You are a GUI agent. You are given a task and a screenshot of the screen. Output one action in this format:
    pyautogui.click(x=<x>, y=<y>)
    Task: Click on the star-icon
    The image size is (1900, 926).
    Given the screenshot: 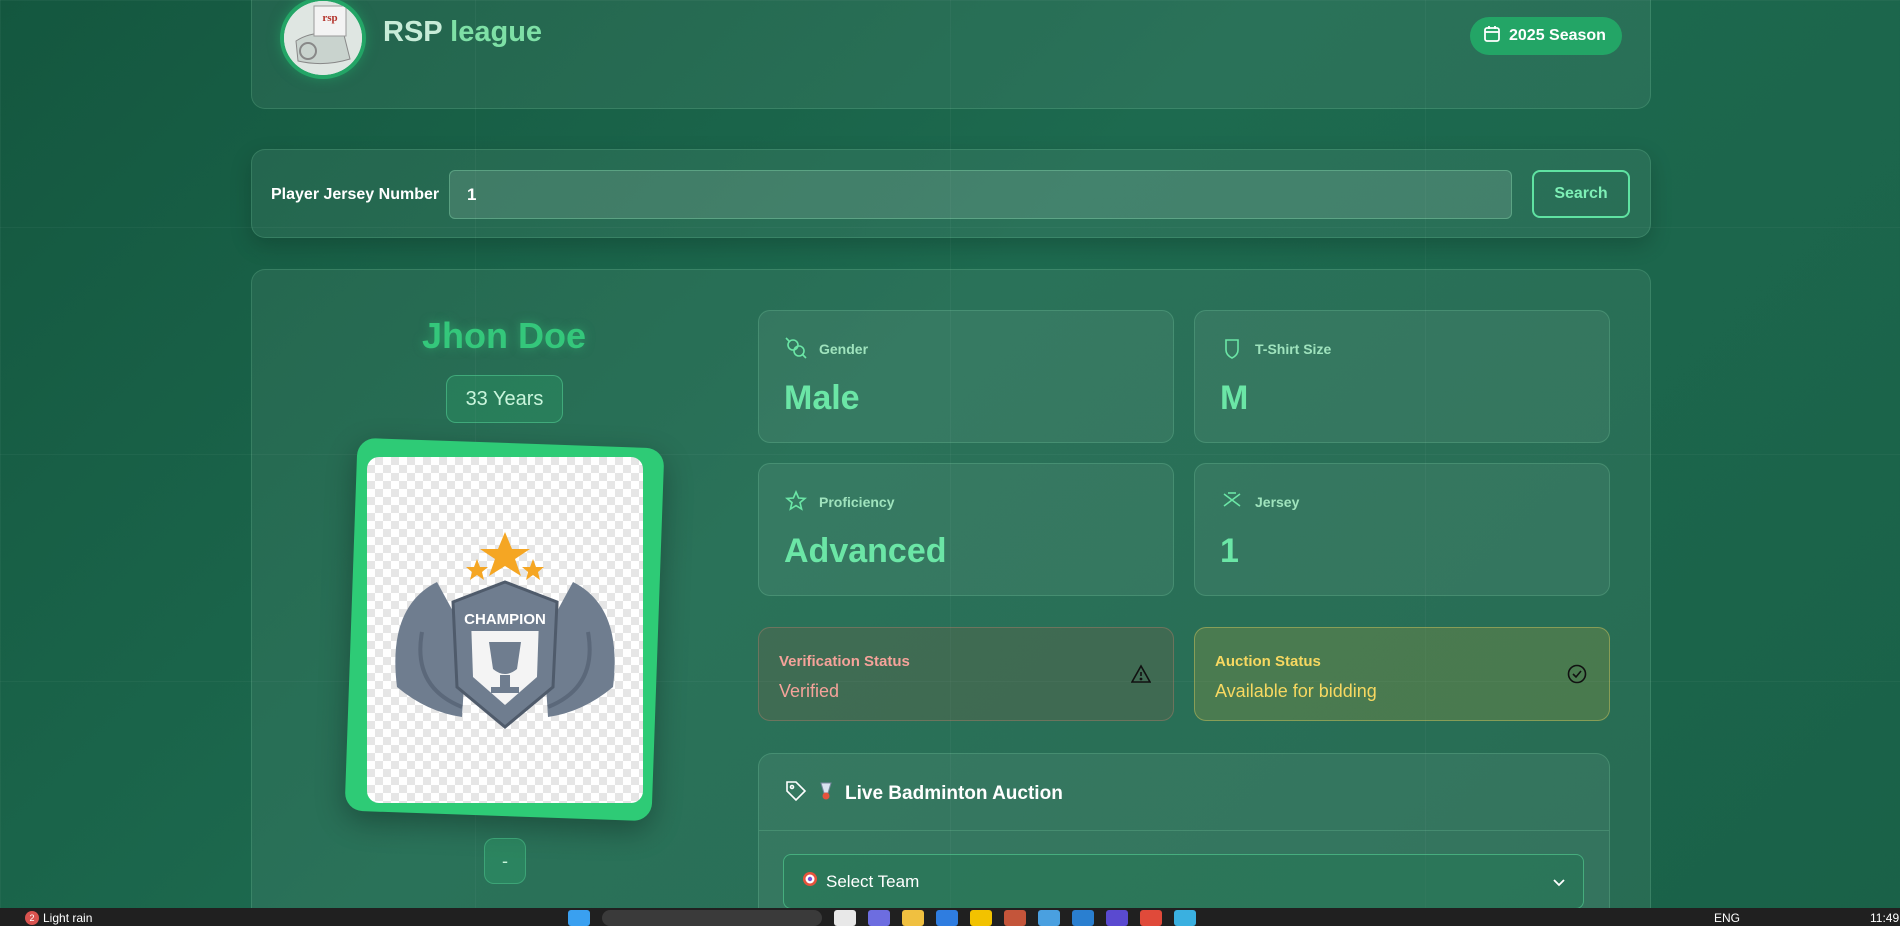 What is the action you would take?
    pyautogui.click(x=796, y=503)
    